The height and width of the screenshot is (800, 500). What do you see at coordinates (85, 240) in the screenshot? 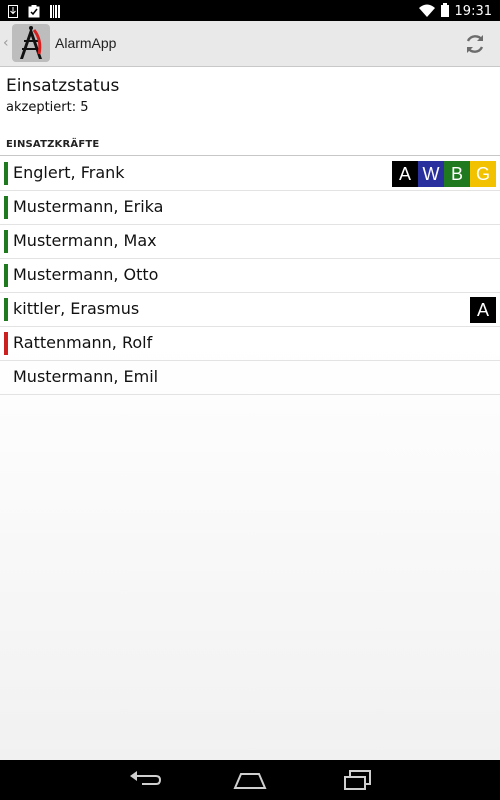
I see `member-name: Mustermann, Max` at bounding box center [85, 240].